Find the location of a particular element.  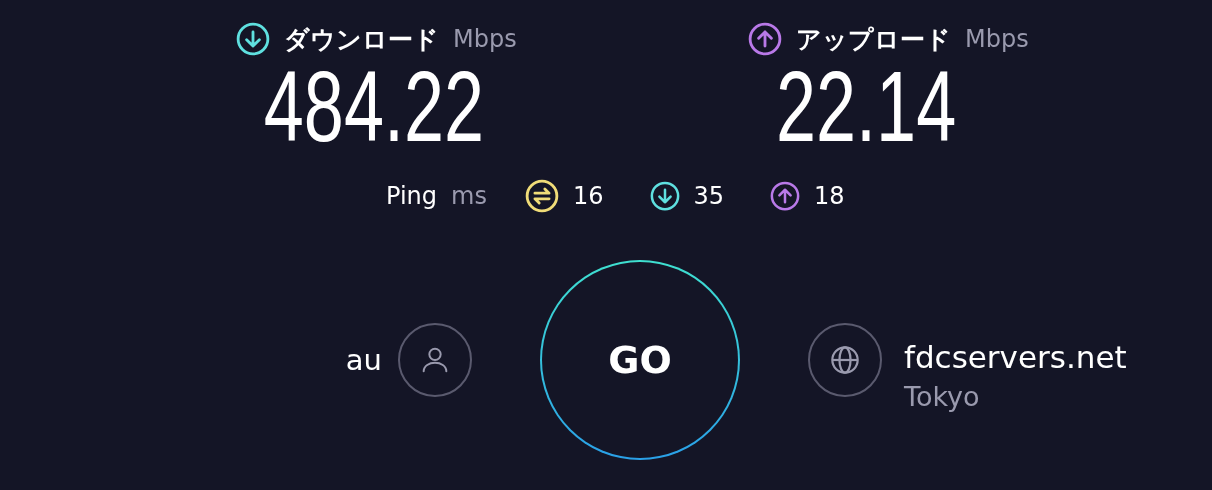

upload-speed: 22.14 is located at coordinates (866, 106).